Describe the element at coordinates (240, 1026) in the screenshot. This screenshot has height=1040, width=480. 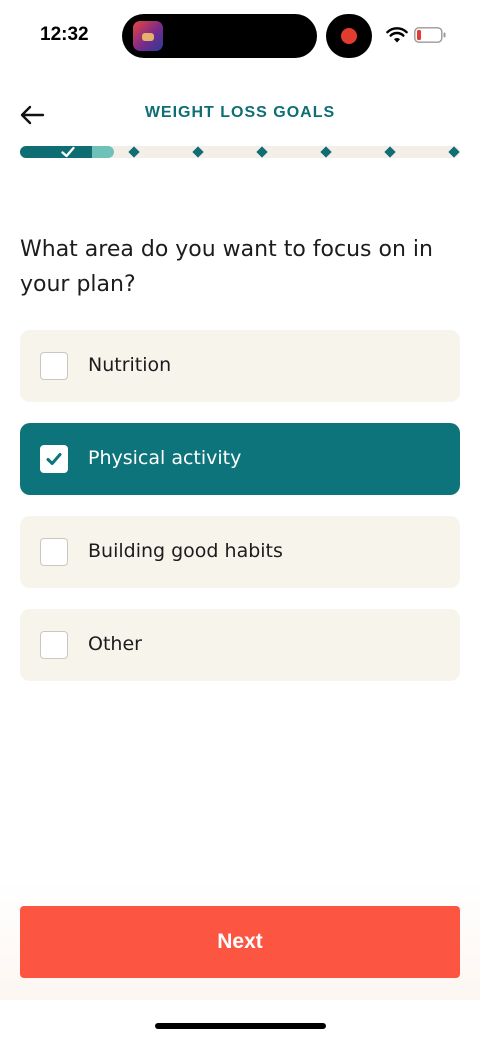
I see `home-indicator` at that location.